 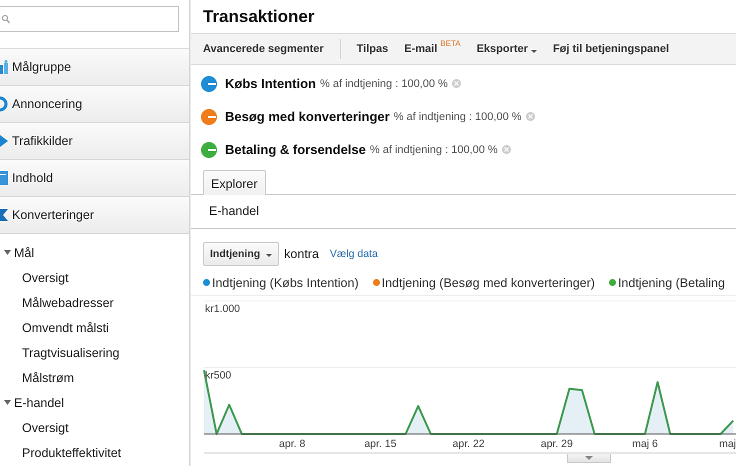 What do you see at coordinates (89, 19) in the screenshot?
I see `search-field` at bounding box center [89, 19].